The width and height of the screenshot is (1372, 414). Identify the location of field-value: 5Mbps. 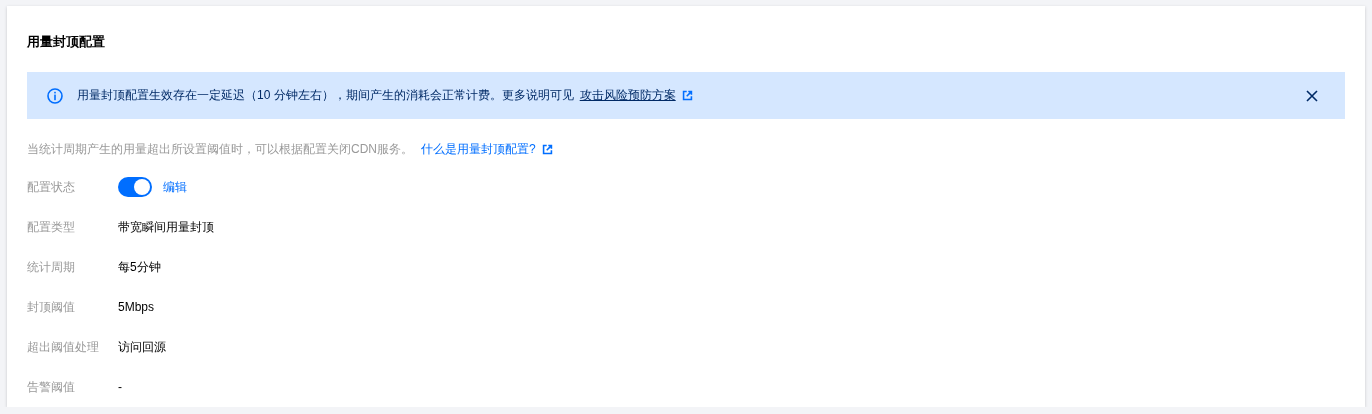
(136, 307).